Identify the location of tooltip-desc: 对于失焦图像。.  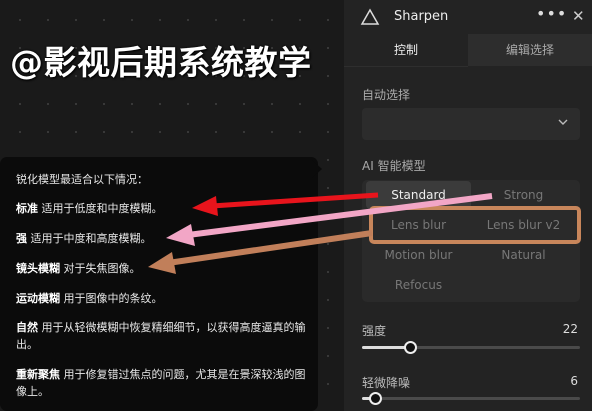
(100, 268).